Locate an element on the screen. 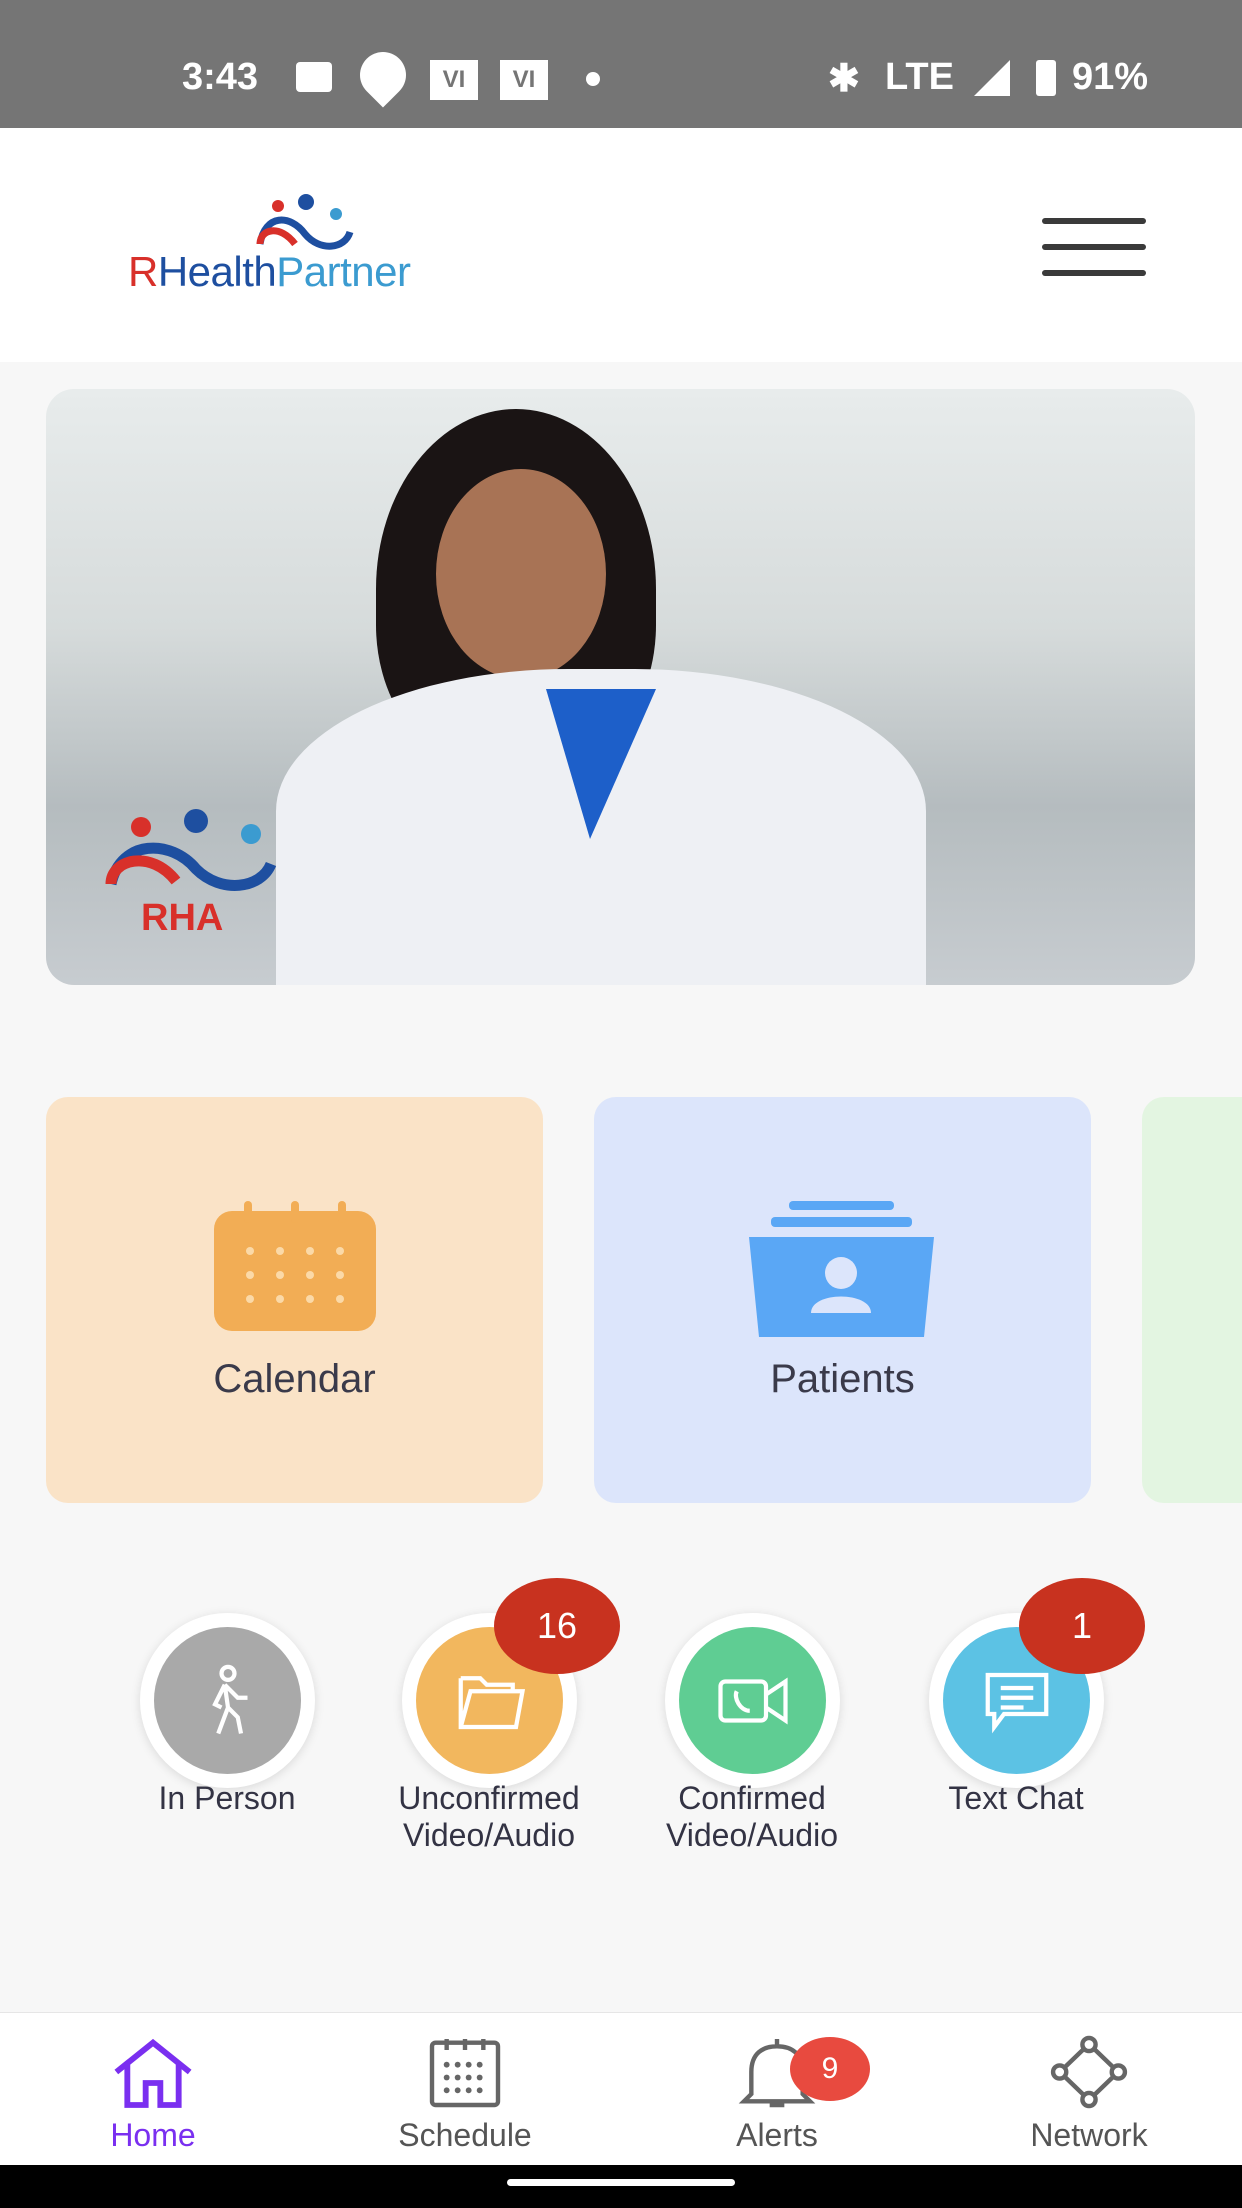  network-type: LTE is located at coordinates (919, 77).